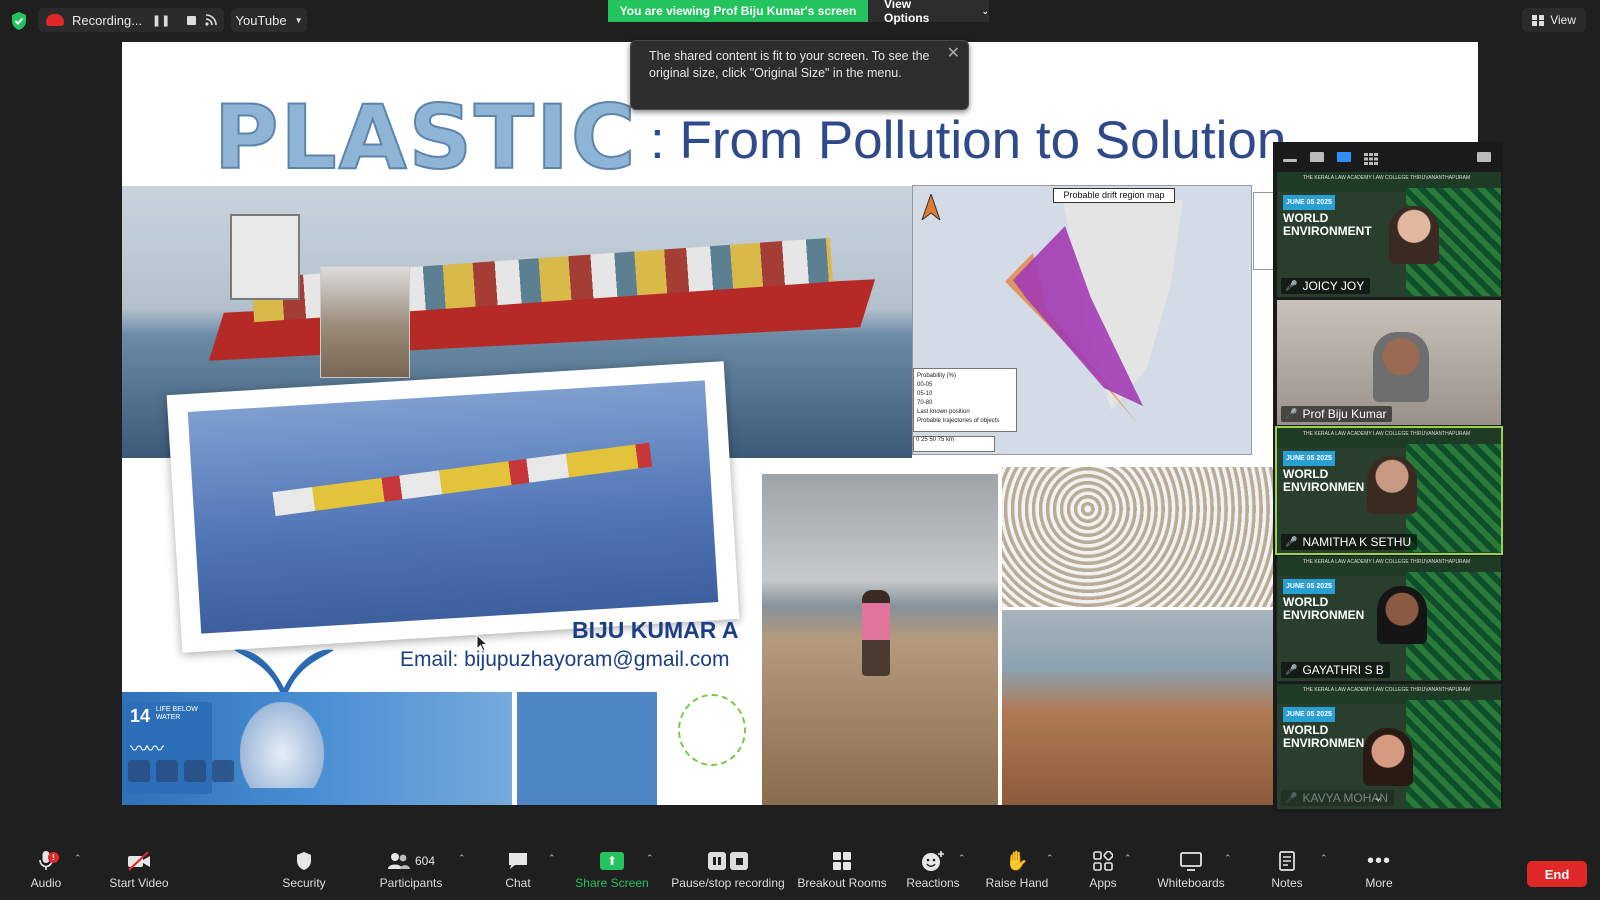  What do you see at coordinates (552, 858) in the screenshot?
I see `chat-options-caret: ⌃` at bounding box center [552, 858].